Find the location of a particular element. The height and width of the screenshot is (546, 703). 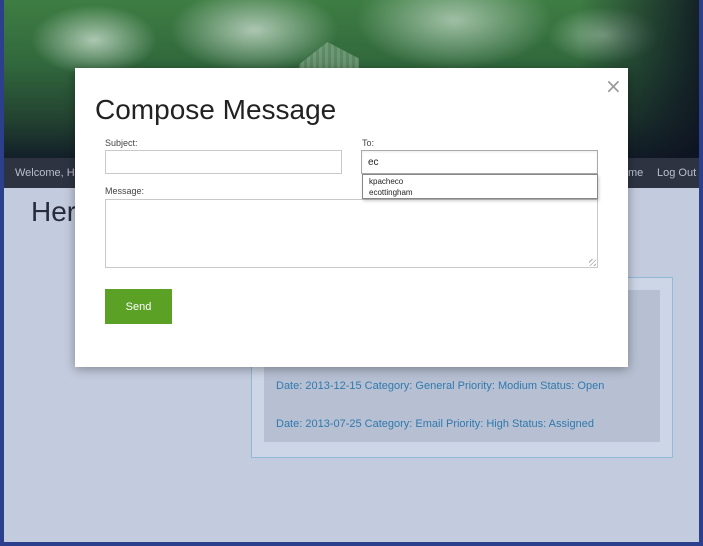

message-textarea is located at coordinates (351, 233).